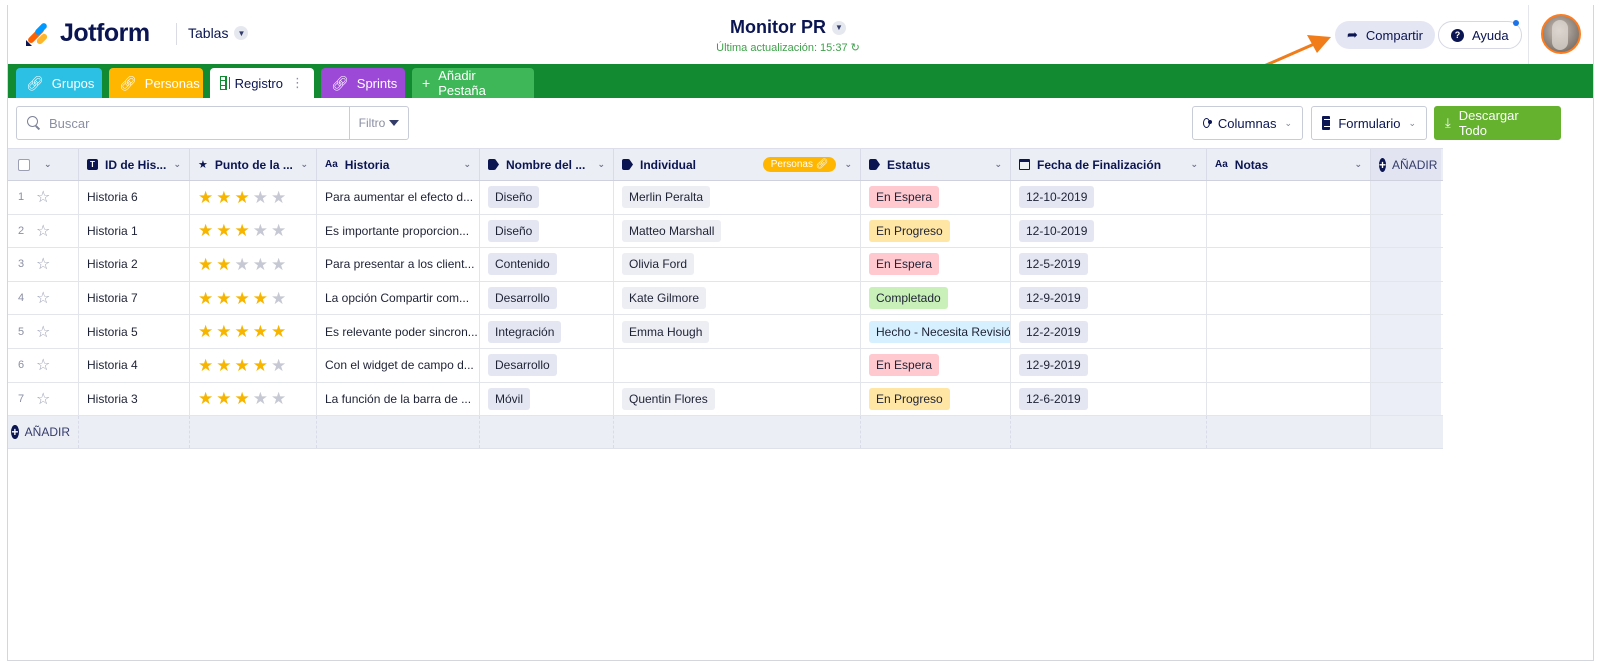  Describe the element at coordinates (262, 83) in the screenshot. I see `tab-registro: Registro ⋮` at that location.